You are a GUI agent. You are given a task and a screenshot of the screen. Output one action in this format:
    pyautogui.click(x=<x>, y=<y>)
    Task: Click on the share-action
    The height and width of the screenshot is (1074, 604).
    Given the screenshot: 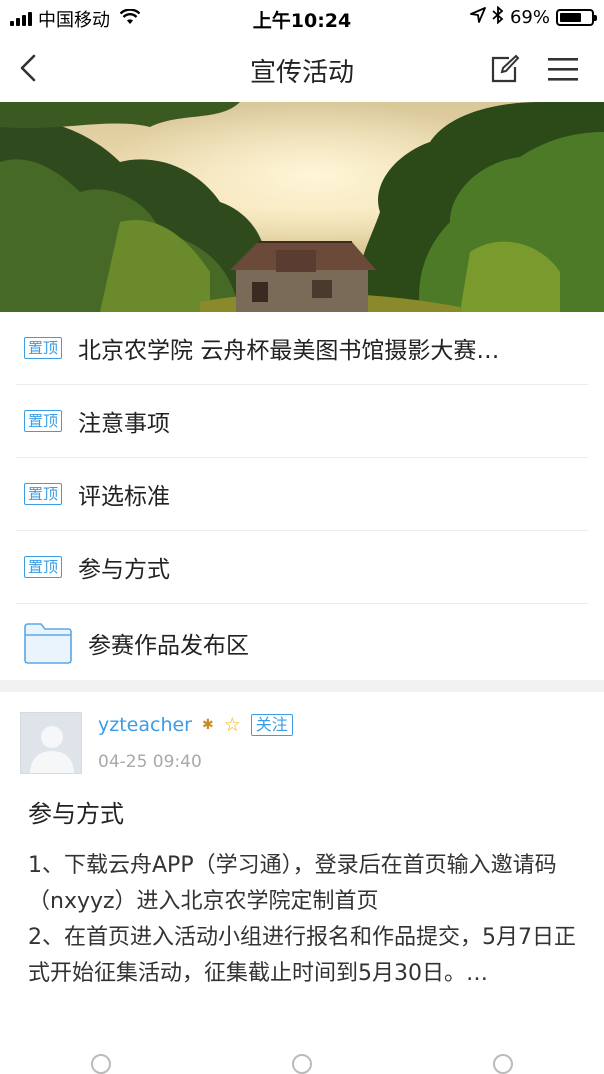 What is the action you would take?
    pyautogui.click(x=503, y=1064)
    